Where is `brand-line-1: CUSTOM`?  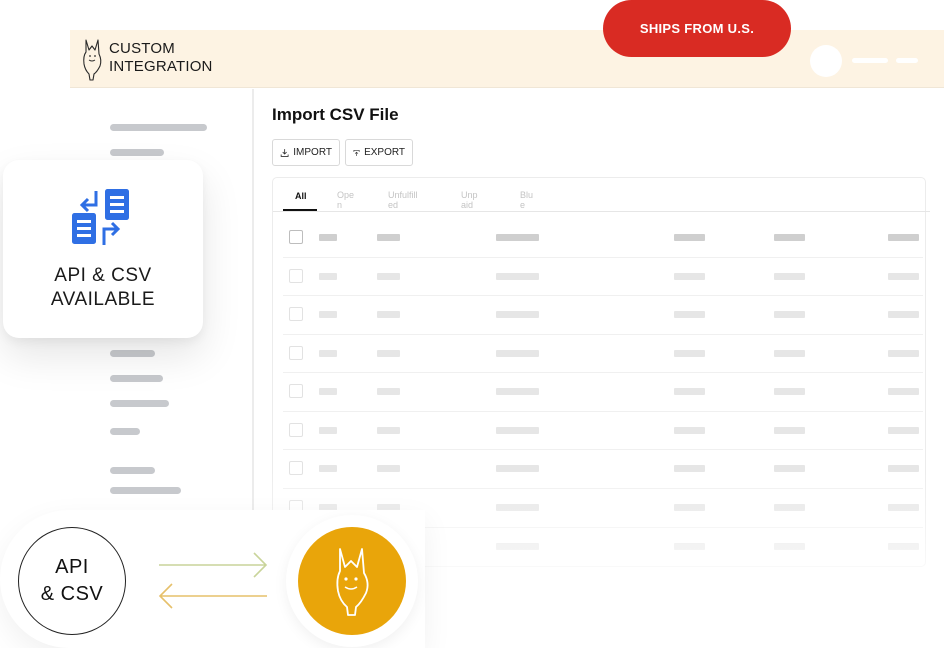 brand-line-1: CUSTOM is located at coordinates (142, 48).